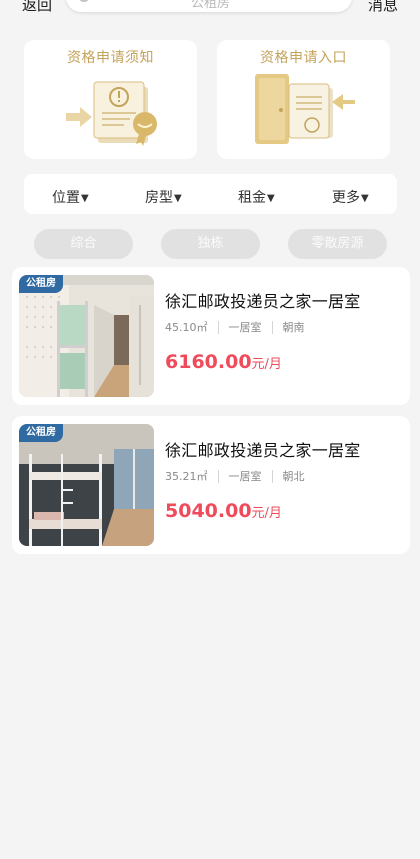 Image resolution: width=420 pixels, height=859 pixels. I want to click on listing-price: 5040.00元/月, so click(223, 511).